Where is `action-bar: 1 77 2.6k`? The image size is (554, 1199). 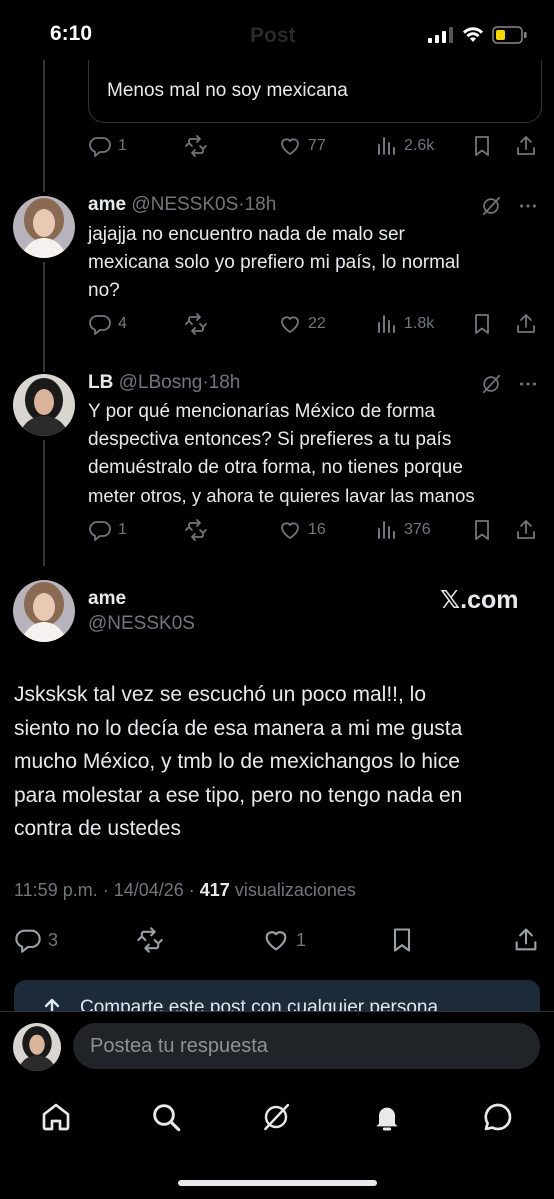
action-bar: 1 77 2.6k is located at coordinates (314, 147).